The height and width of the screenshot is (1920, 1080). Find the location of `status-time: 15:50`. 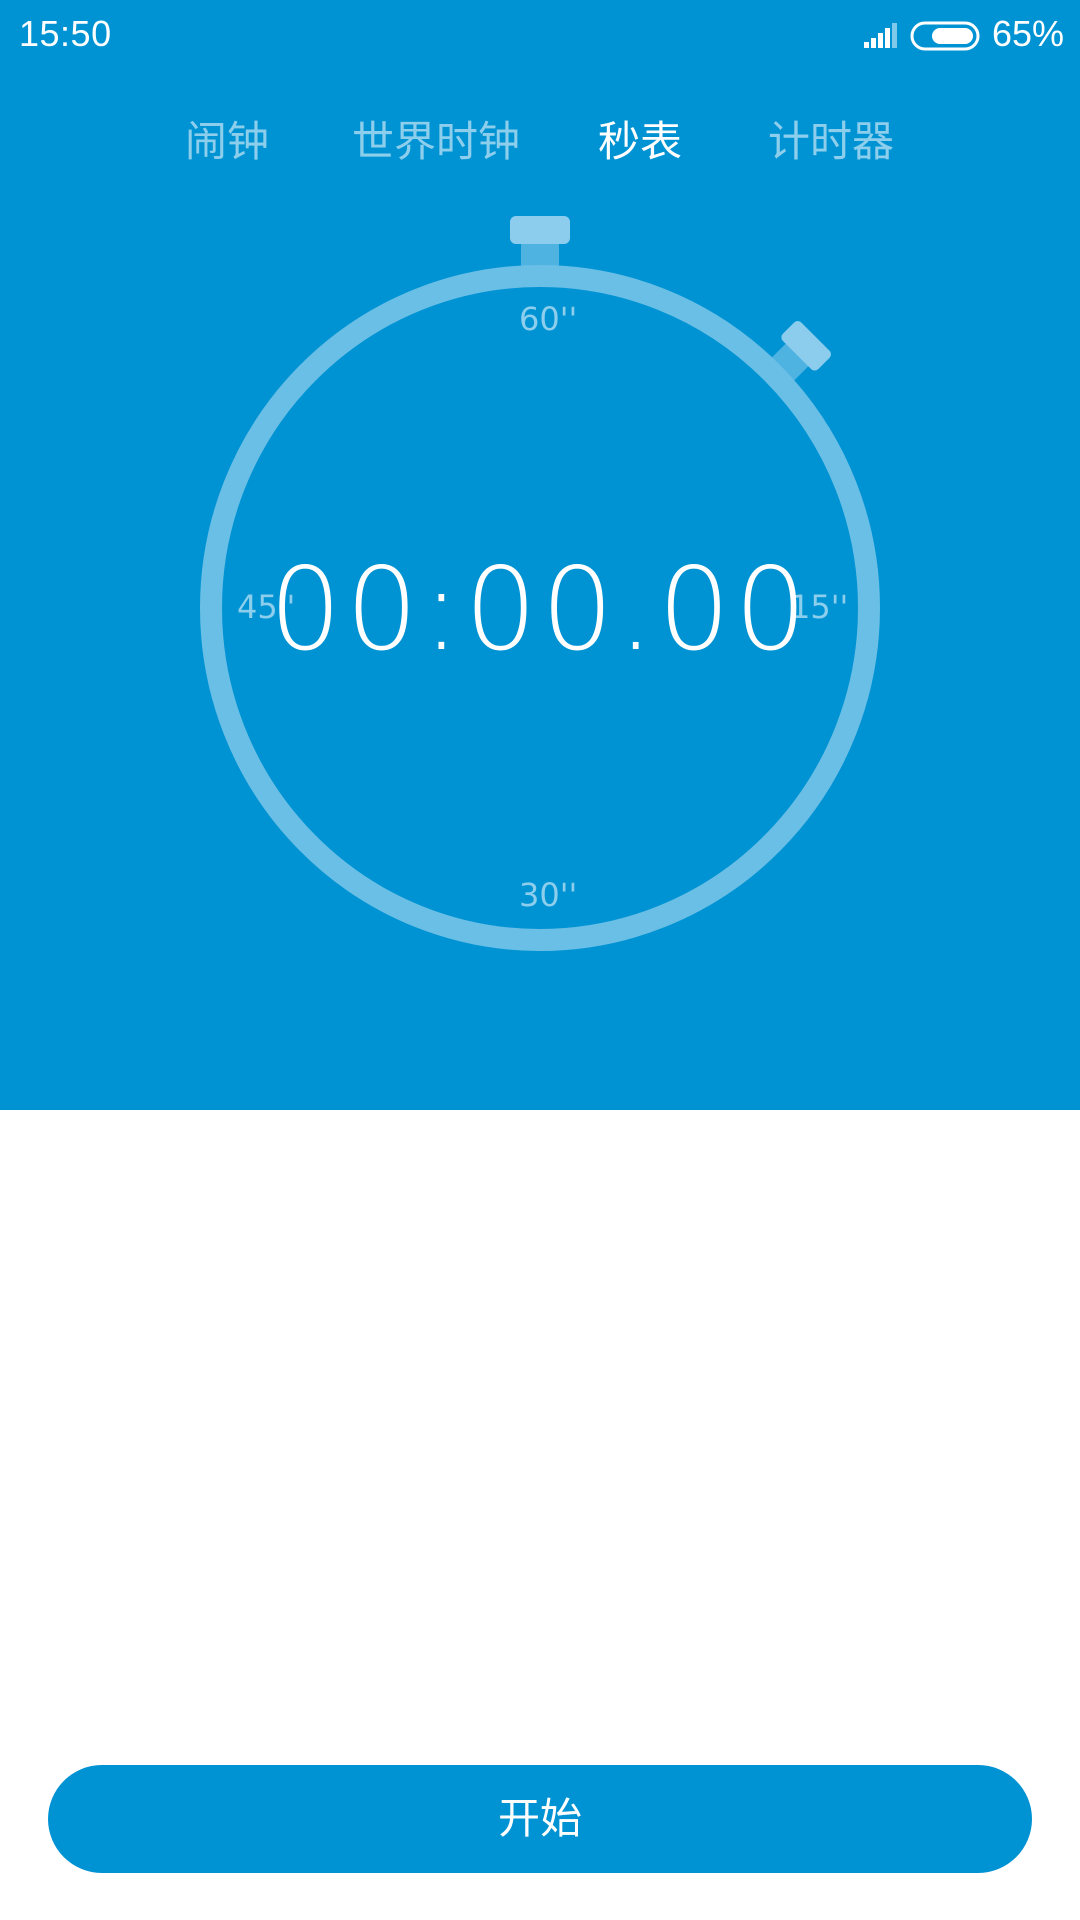

status-time: 15:50 is located at coordinates (65, 33).